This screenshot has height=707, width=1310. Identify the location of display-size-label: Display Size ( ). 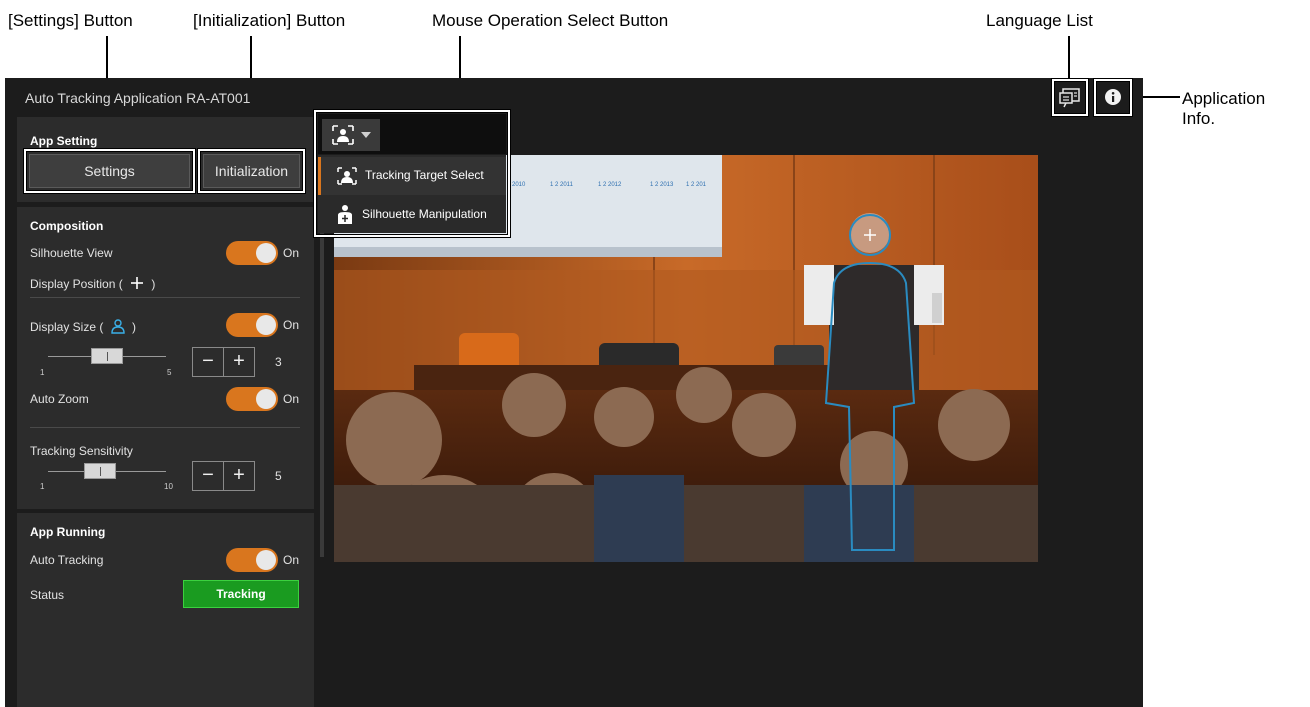
(83, 326).